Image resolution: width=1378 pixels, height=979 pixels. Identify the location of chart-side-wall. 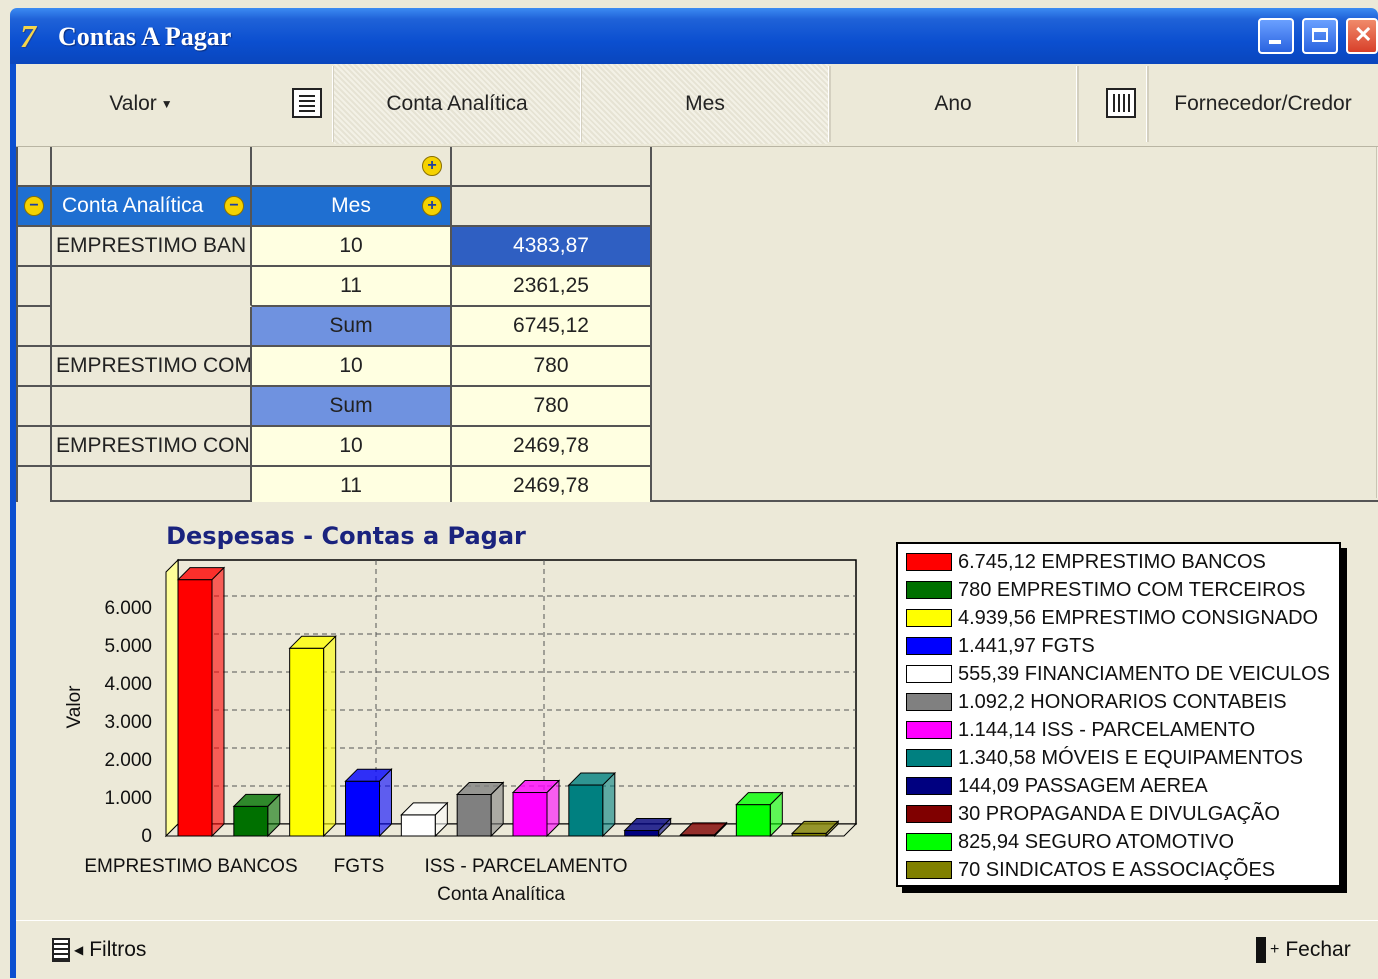
(172, 698).